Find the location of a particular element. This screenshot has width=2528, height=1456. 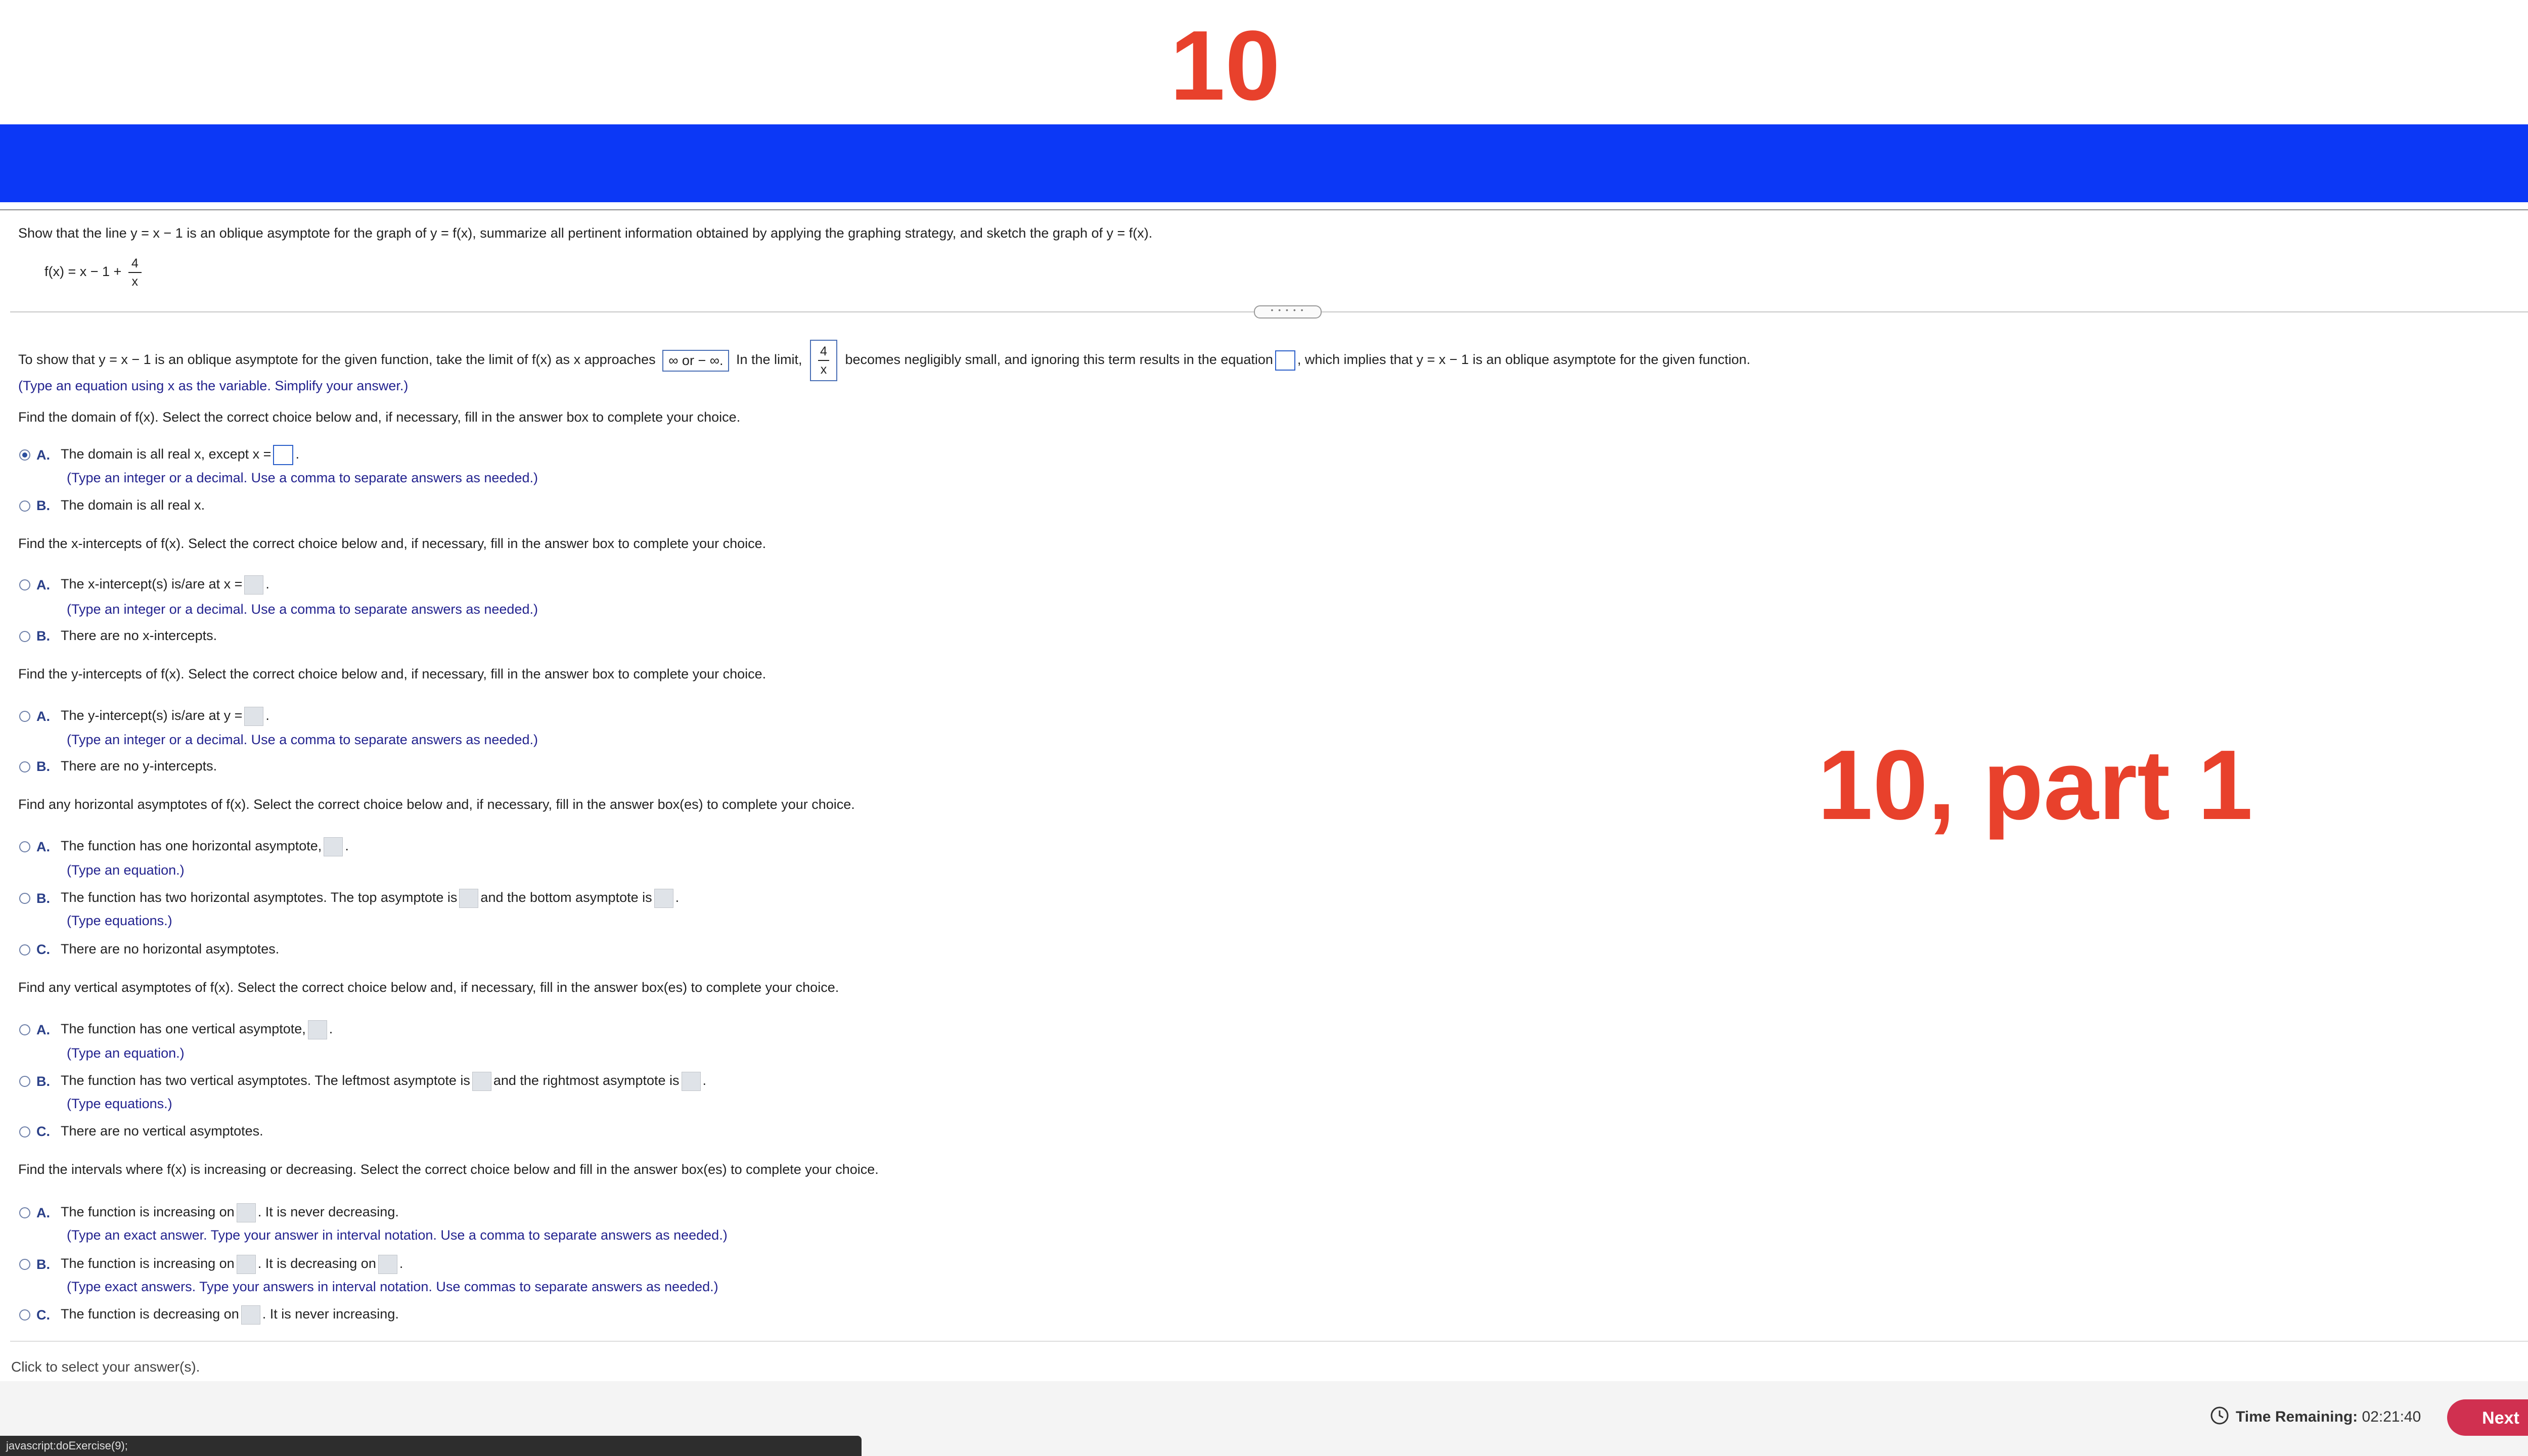

yint-a-input is located at coordinates (254, 716).